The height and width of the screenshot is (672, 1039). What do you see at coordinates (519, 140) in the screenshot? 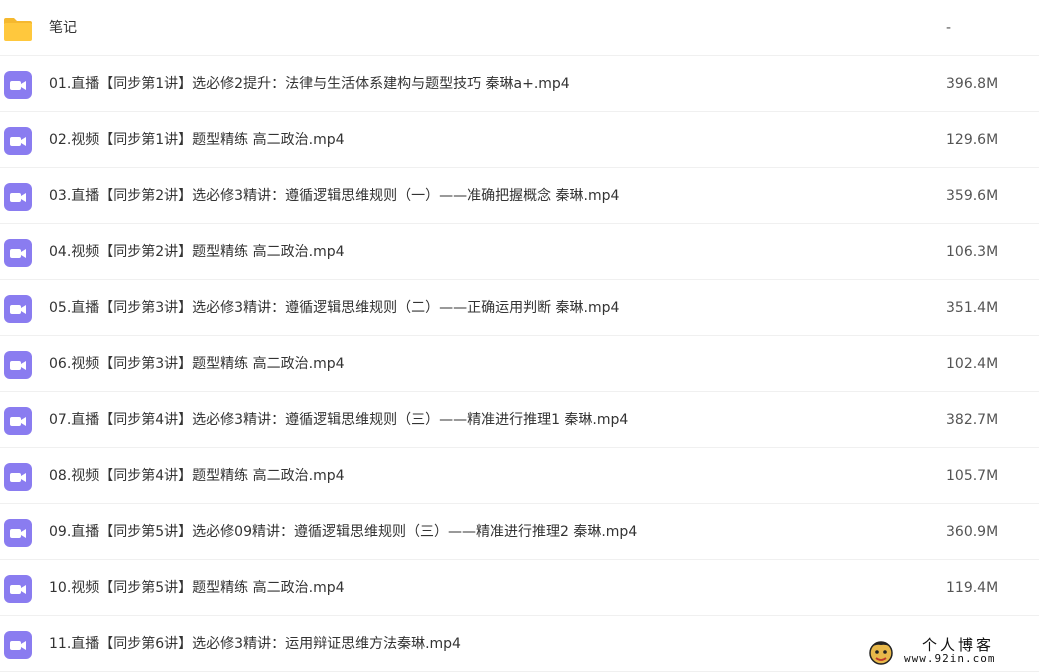
I see `list-item-video: 02.视频【同步第1讲】题型精练 高二政治.mp4 129.6M` at bounding box center [519, 140].